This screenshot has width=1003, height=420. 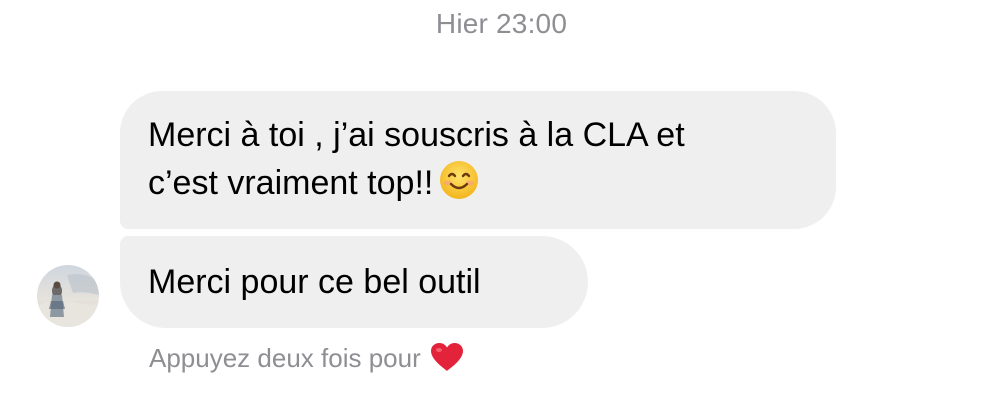 I want to click on message-text-line-with-emoji: c’est vraiment top!!, so click(x=477, y=186).